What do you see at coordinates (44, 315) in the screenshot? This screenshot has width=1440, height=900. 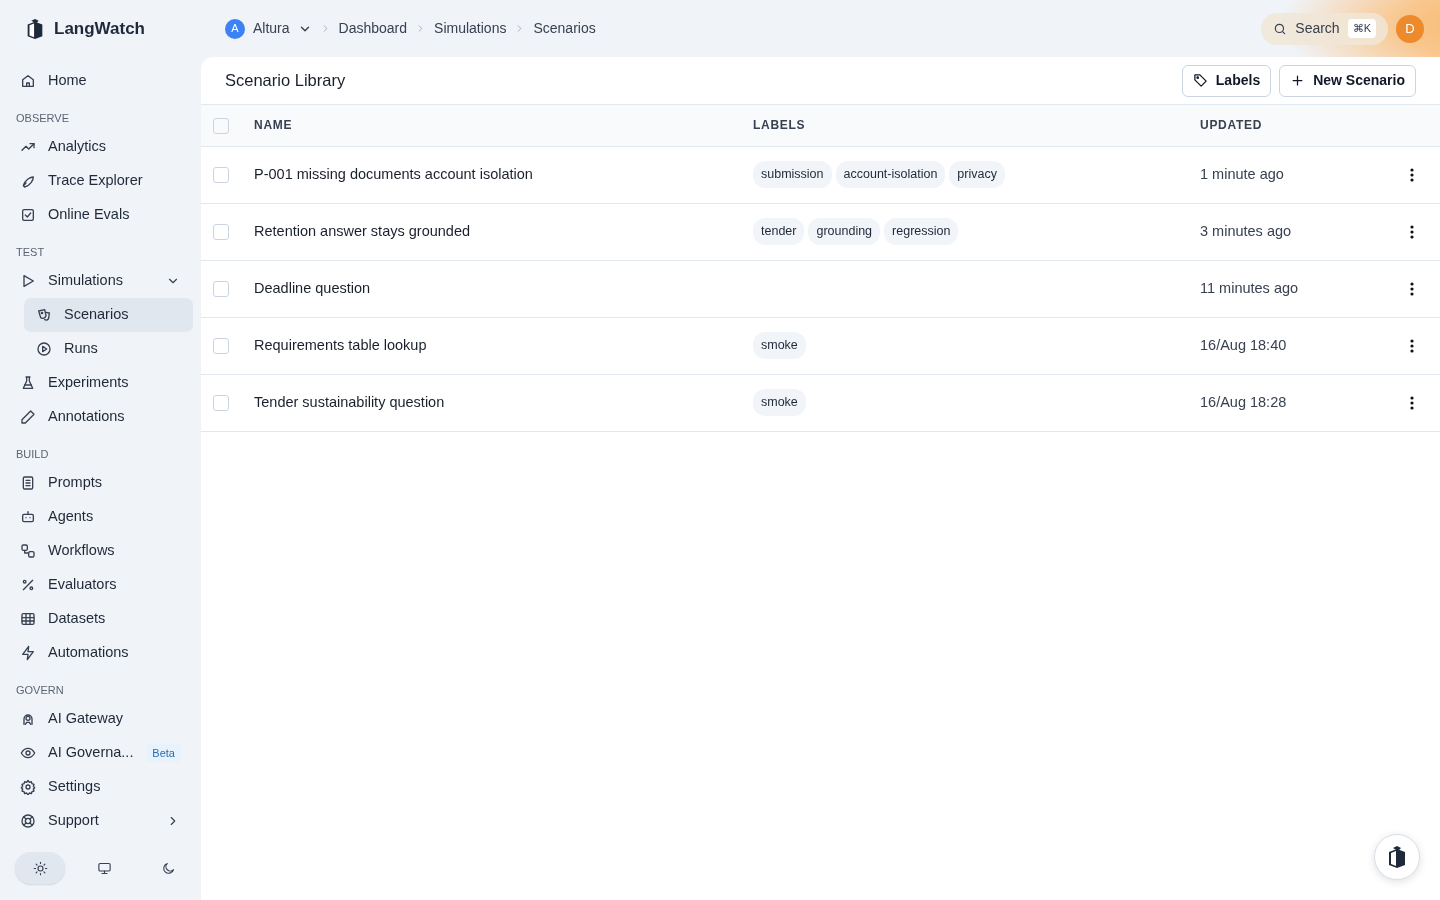 I see `masks-icon` at bounding box center [44, 315].